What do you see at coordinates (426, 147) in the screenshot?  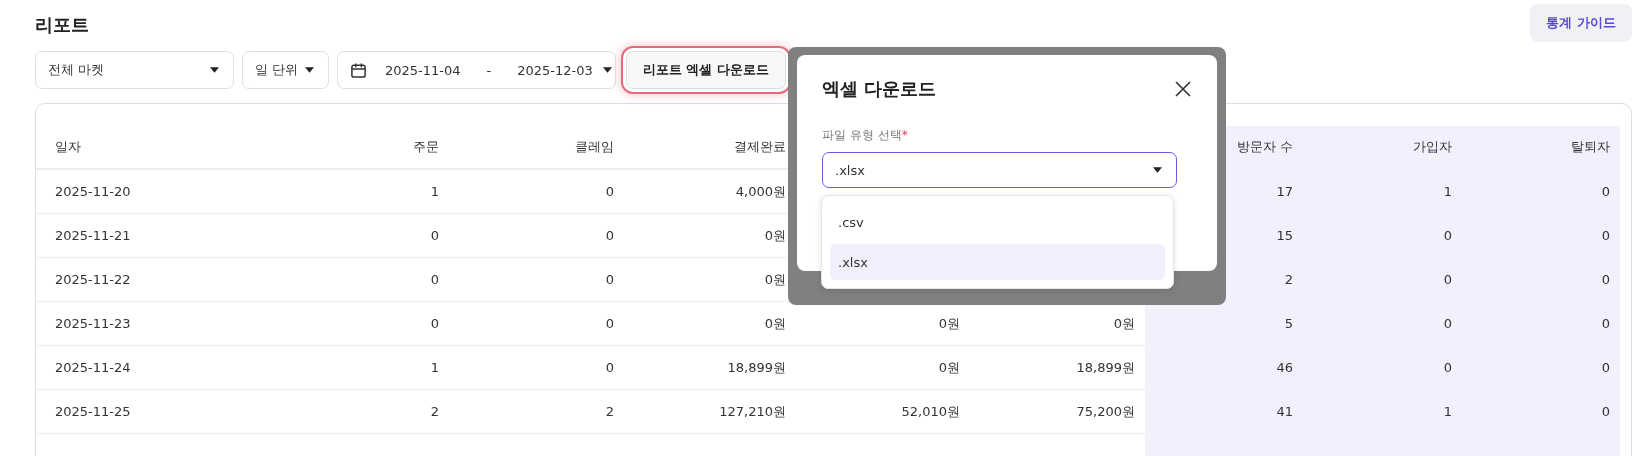 I see `column-header: 주문` at bounding box center [426, 147].